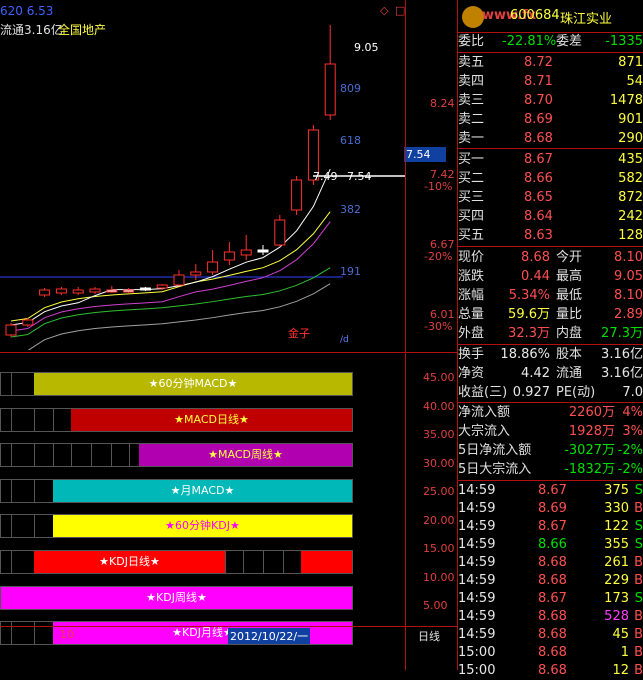 The height and width of the screenshot is (680, 643). I want to click on ask-label: 卖三, so click(471, 100).